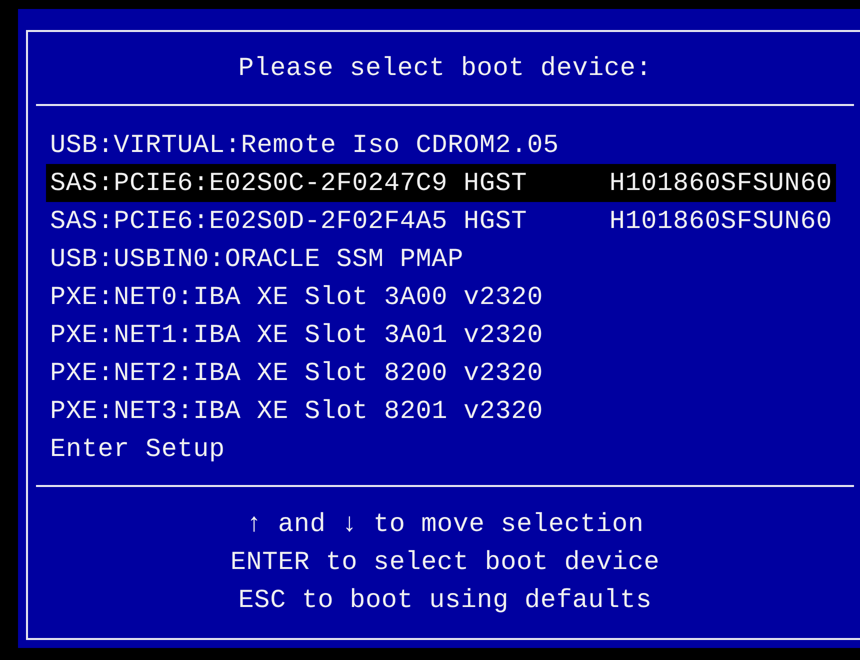 The image size is (860, 660). Describe the element at coordinates (441, 373) in the screenshot. I see `boot-device-item: PXE:NET2:IBA XE Slot 8200 v2320` at that location.